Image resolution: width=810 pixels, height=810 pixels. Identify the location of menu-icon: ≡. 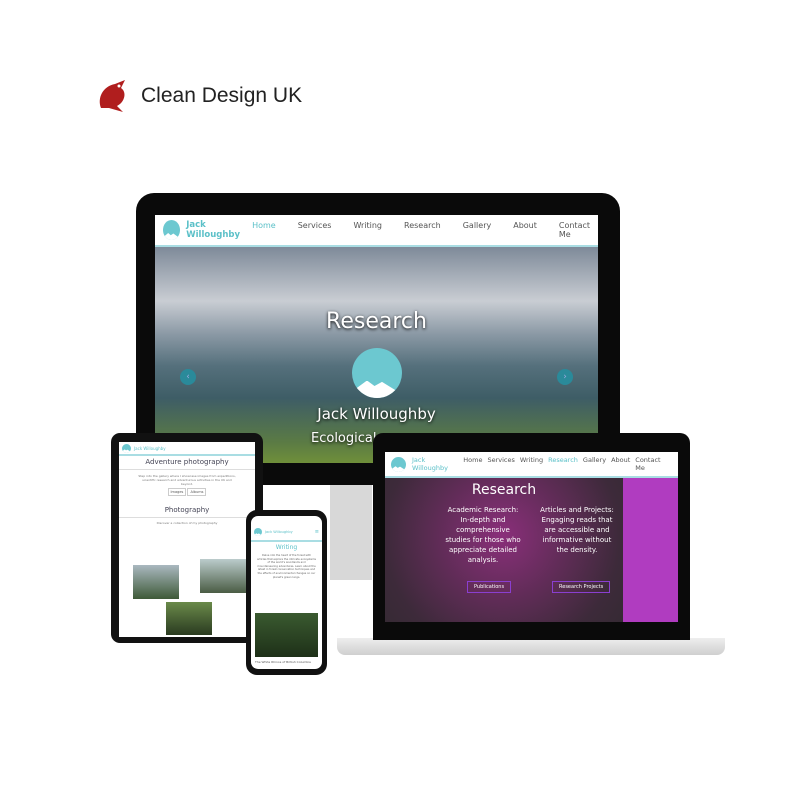
(317, 532).